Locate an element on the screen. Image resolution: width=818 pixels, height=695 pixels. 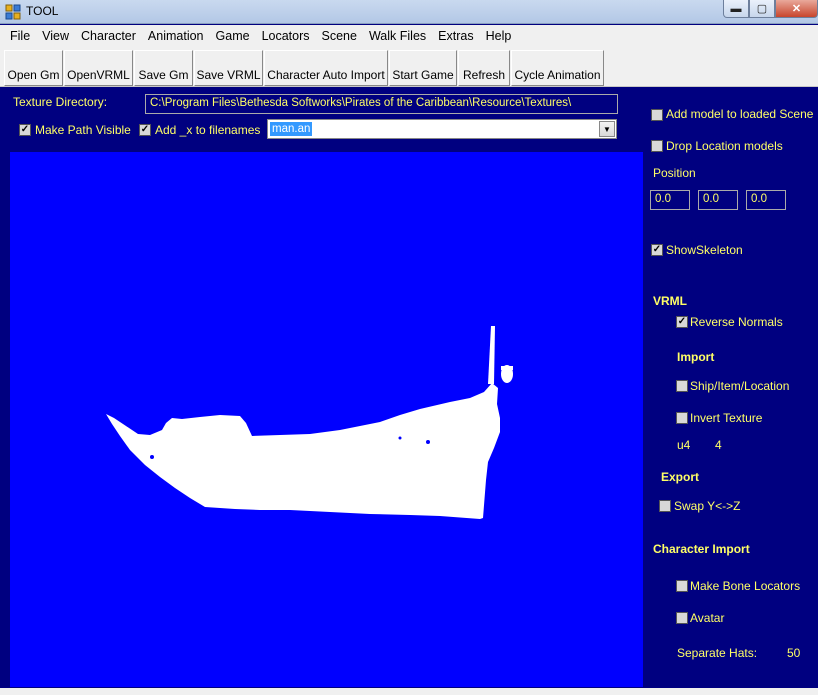
menu-locators: Locators is located at coordinates (286, 36).